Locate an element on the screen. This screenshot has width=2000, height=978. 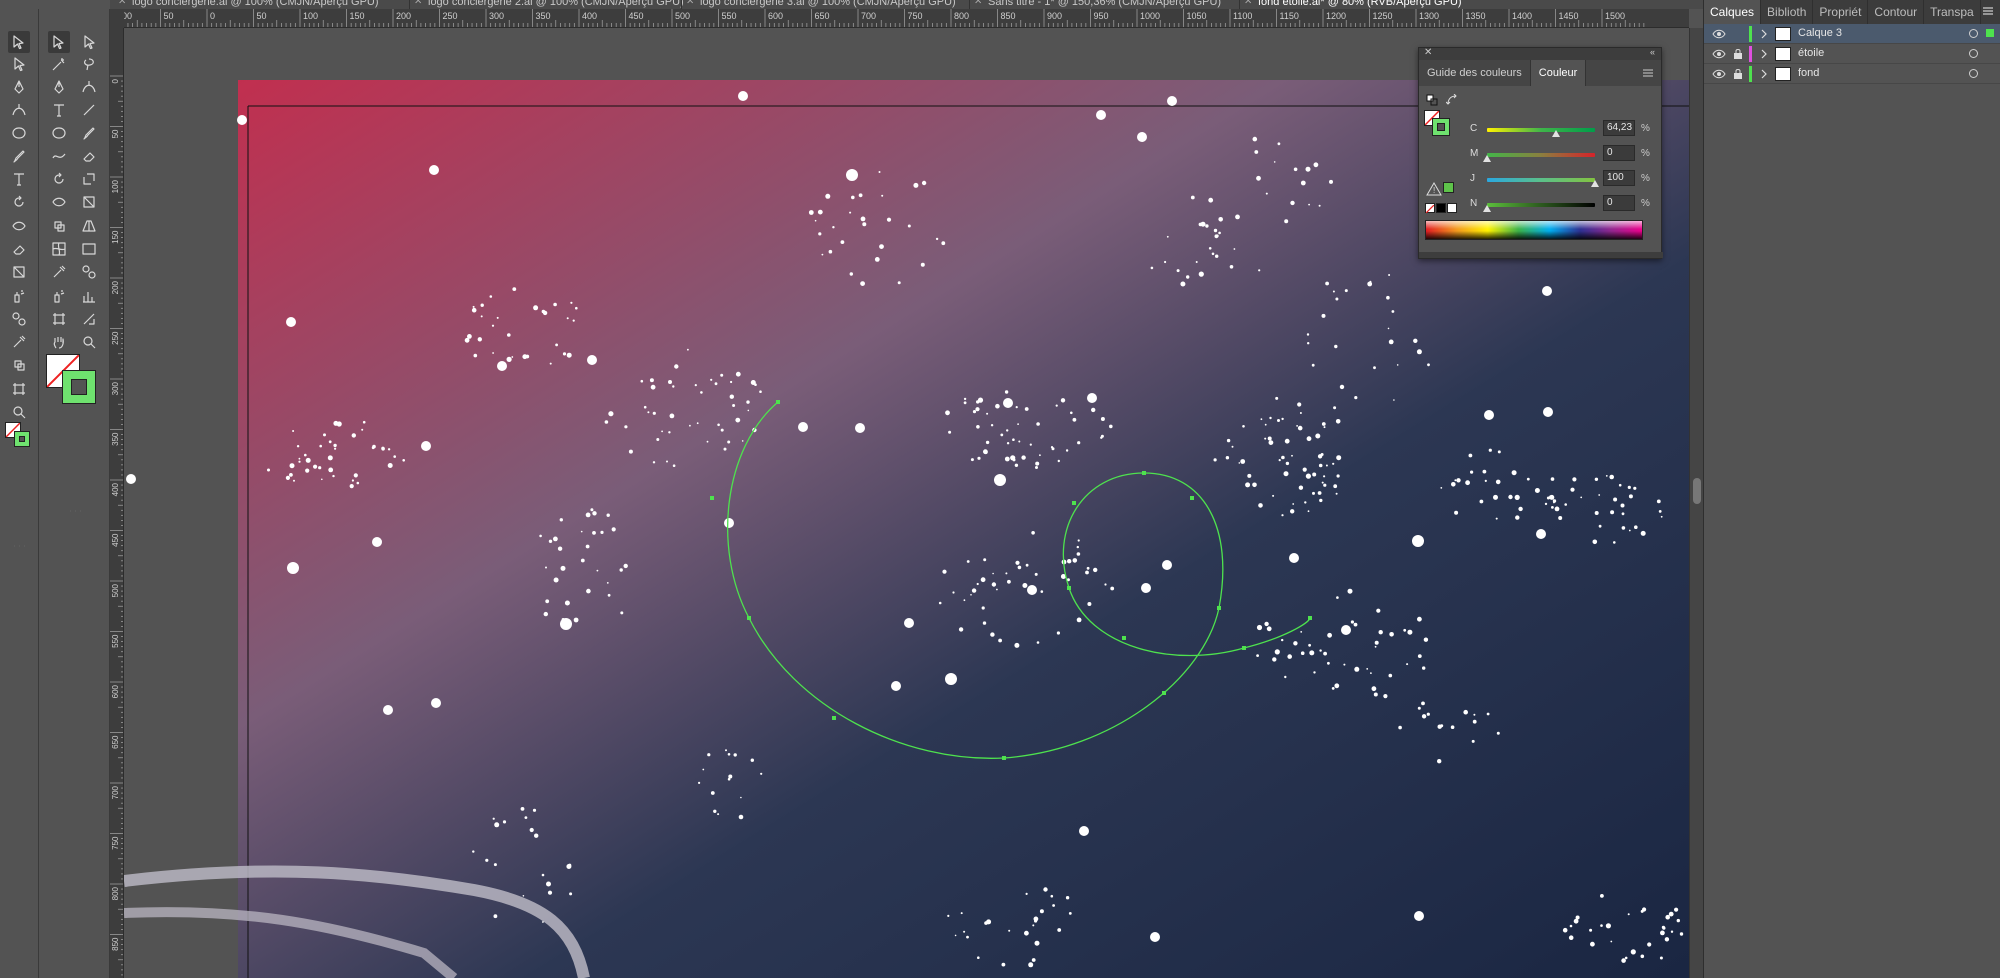
vertical-scrollbar is located at coordinates (1696, 503).